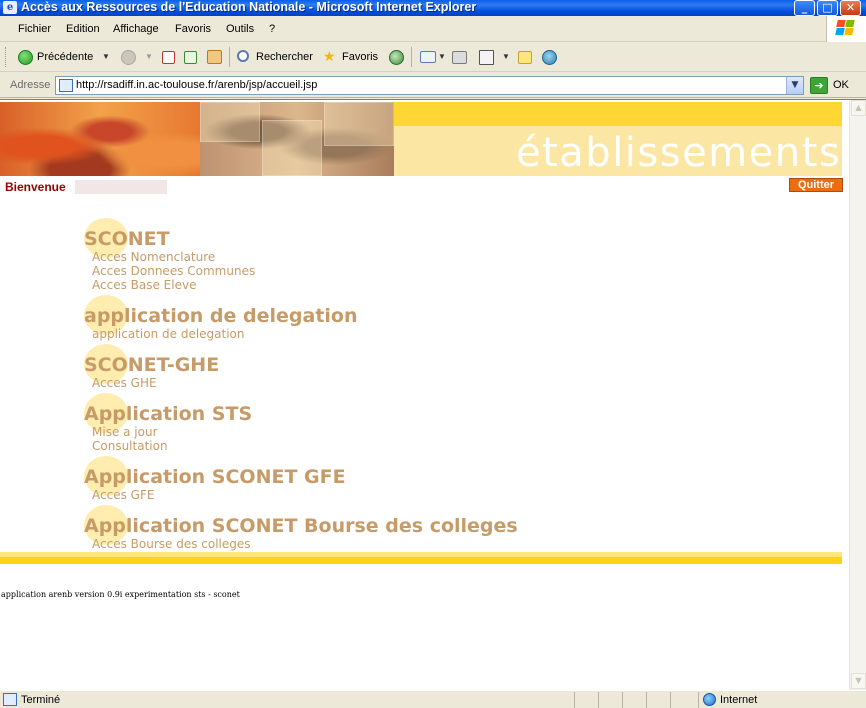  Describe the element at coordinates (65, 57) in the screenshot. I see `back-button: Précédente` at that location.